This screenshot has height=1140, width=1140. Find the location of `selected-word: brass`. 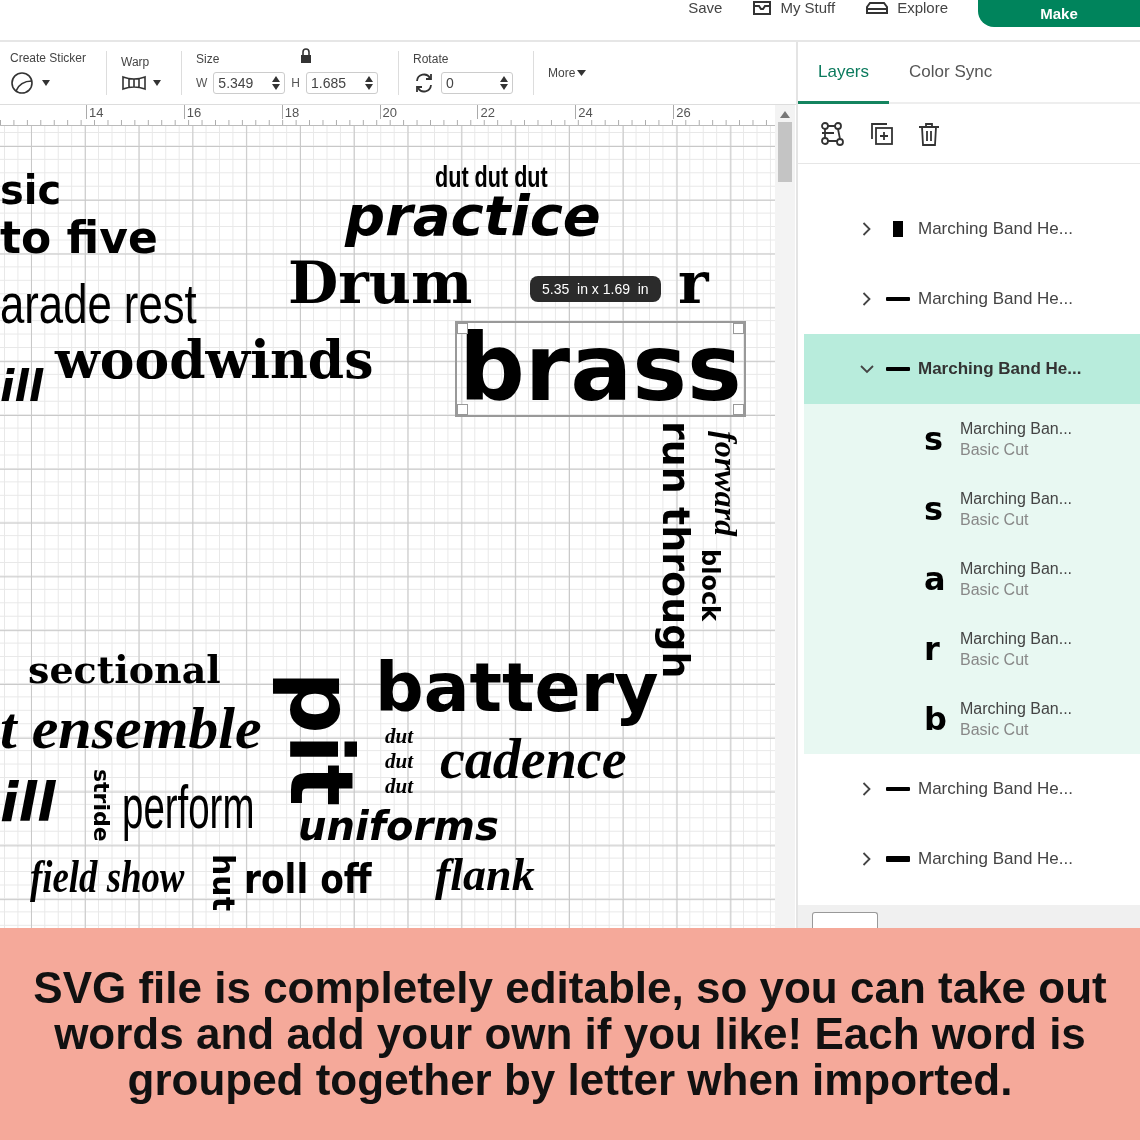

selected-word: brass is located at coordinates (600, 369).